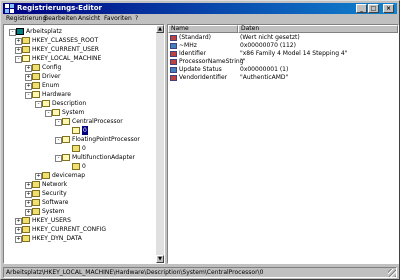  Describe the element at coordinates (193, 53) in the screenshot. I see `value-name: Identifier` at that location.